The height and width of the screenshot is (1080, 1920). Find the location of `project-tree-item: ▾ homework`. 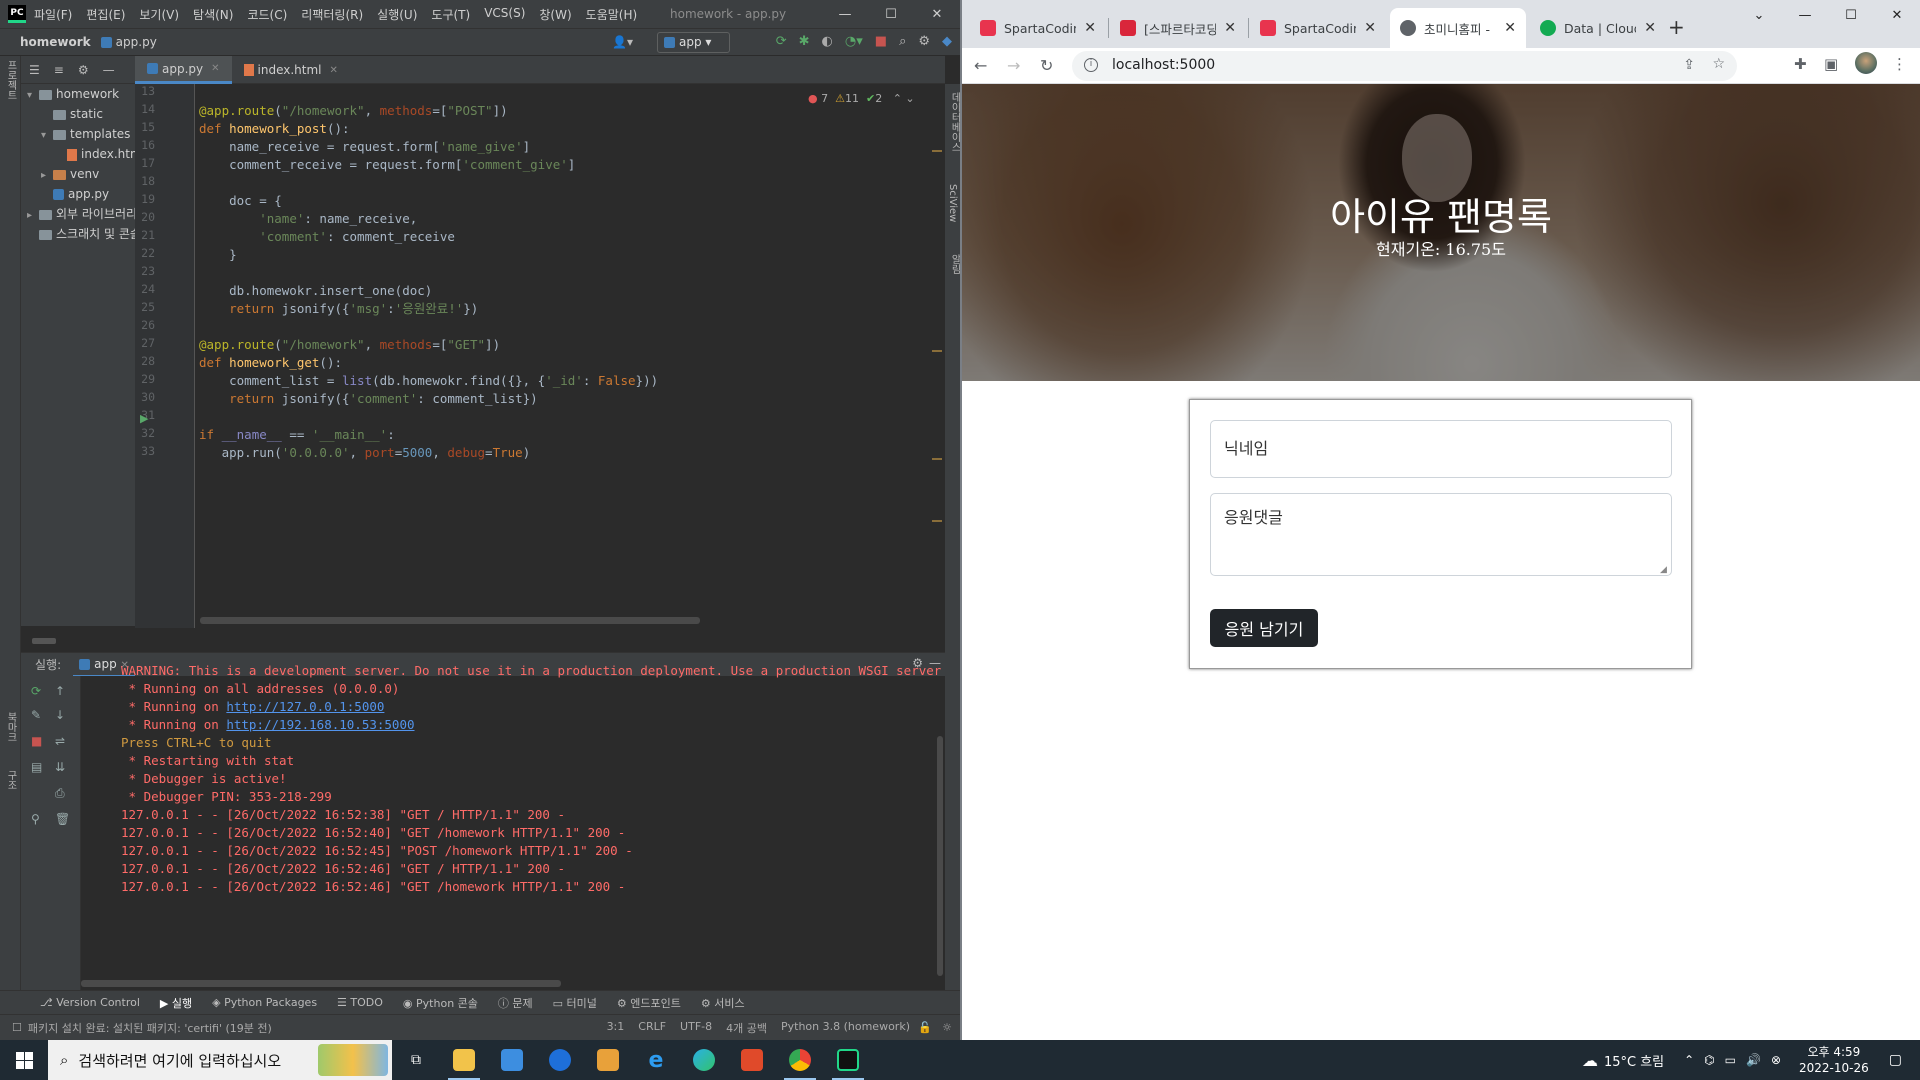

project-tree-item: ▾ homework is located at coordinates (78, 94).